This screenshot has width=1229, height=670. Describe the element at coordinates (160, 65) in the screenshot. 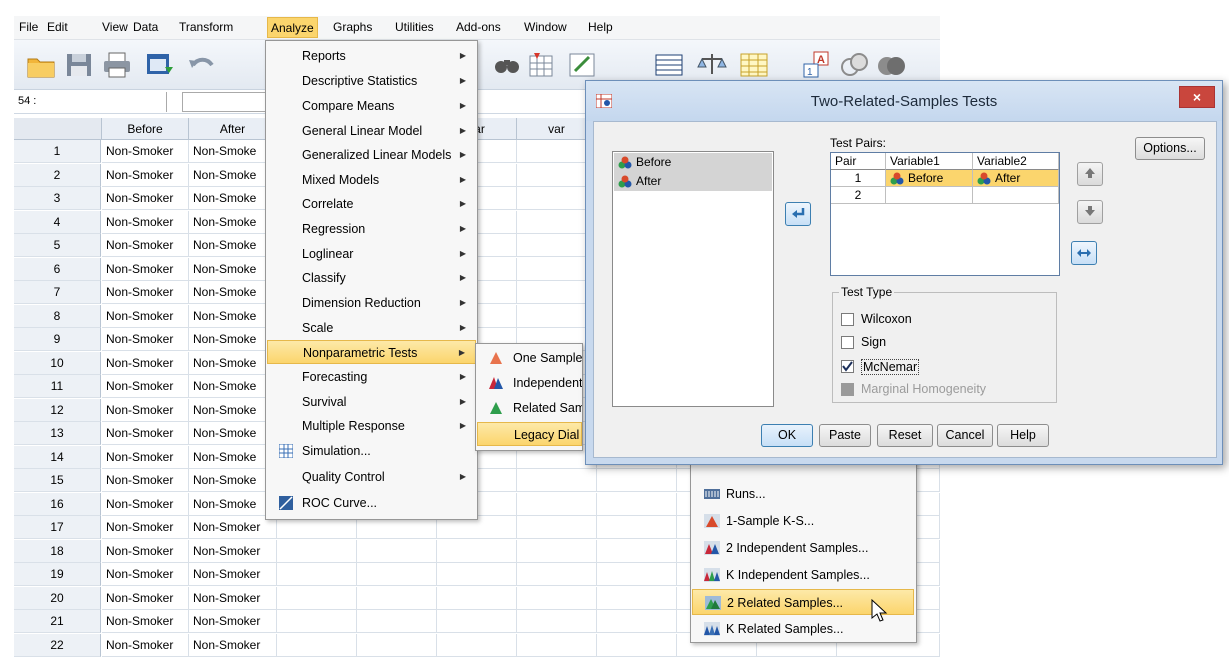

I see `dialog-recall-icon` at that location.